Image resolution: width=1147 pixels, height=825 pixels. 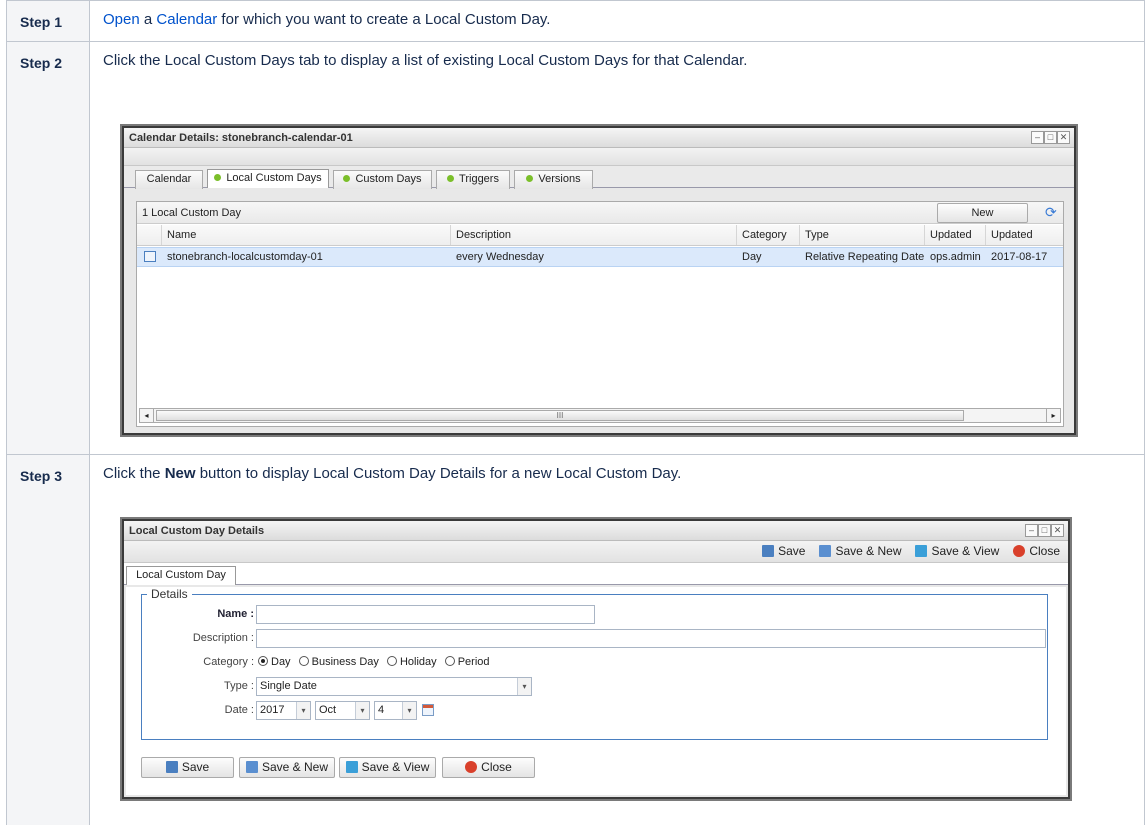 What do you see at coordinates (387, 767) in the screenshot?
I see `save-view-button: Save & View` at bounding box center [387, 767].